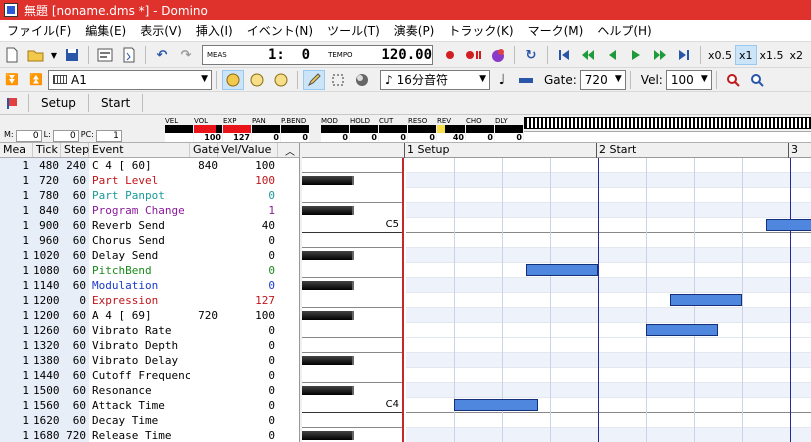 The height and width of the screenshot is (442, 811). Describe the element at coordinates (588, 55) in the screenshot. I see `rewind-icon` at that location.